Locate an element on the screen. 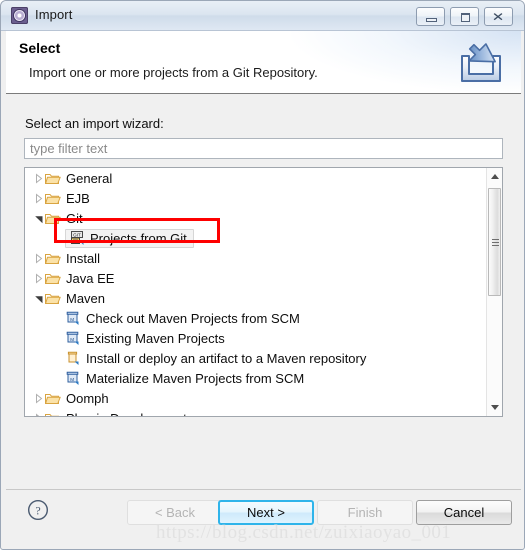 The image size is (525, 550). tree-scrollbar is located at coordinates (494, 292).